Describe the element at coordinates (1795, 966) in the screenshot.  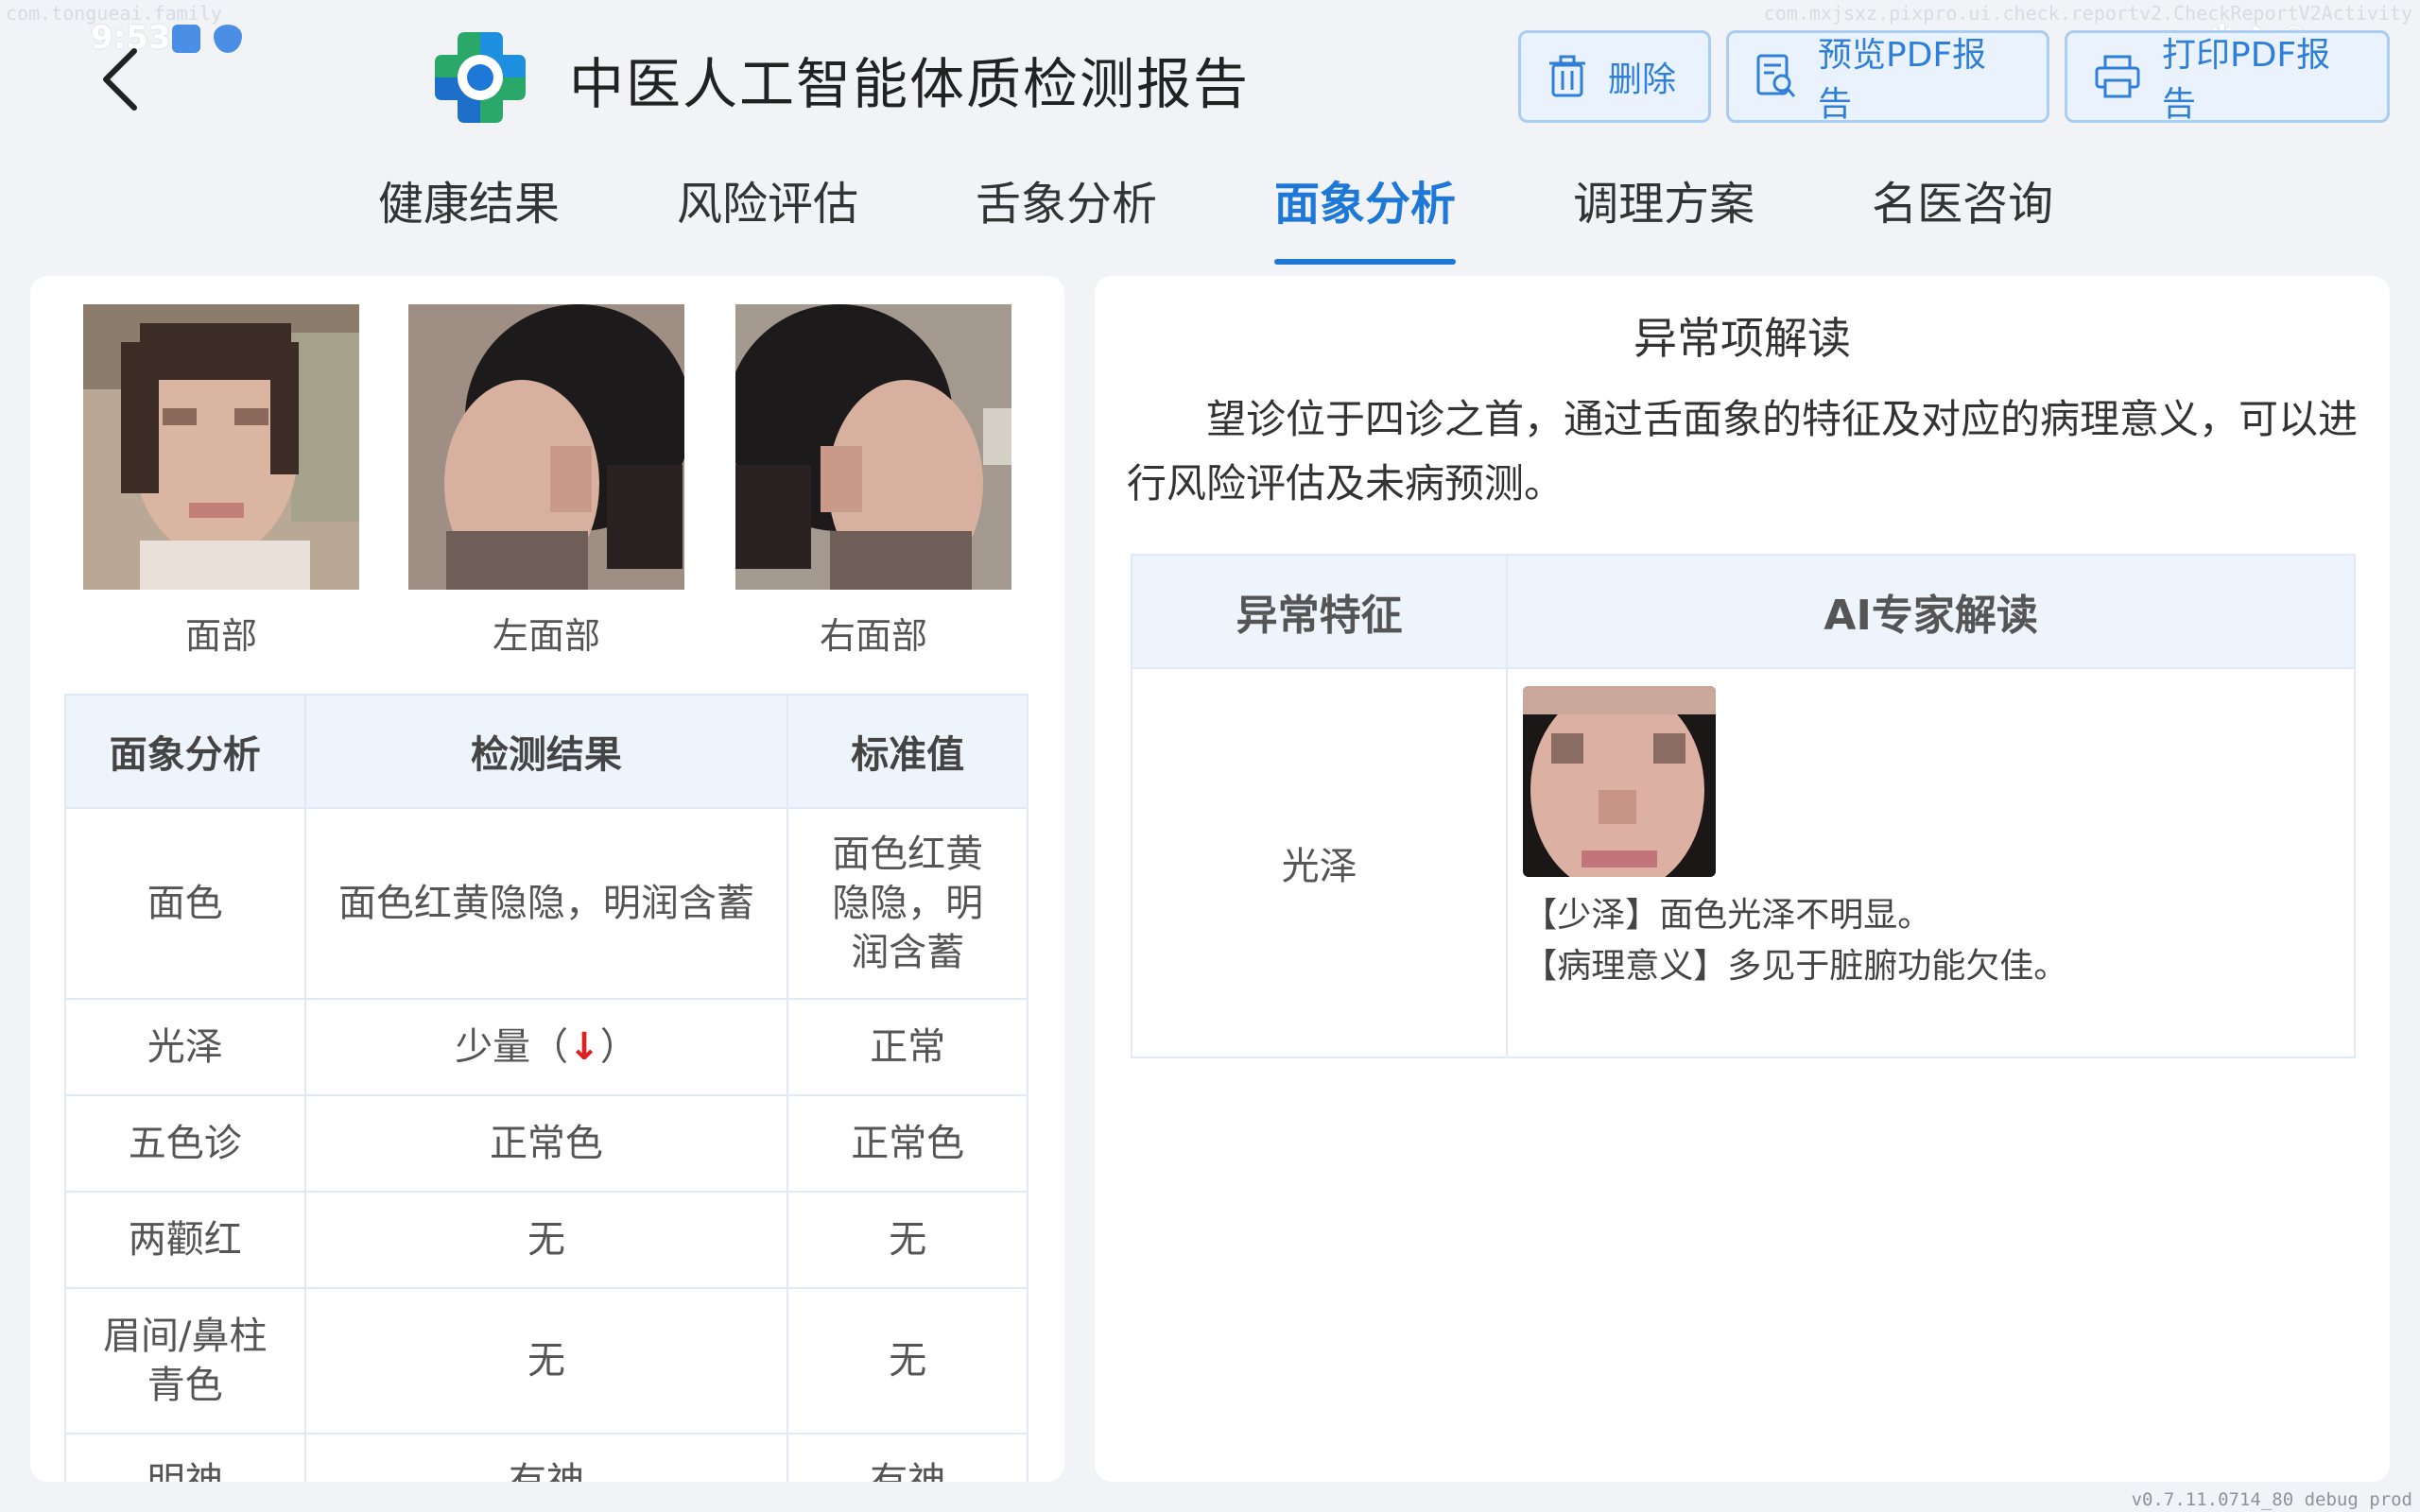
I see `interpretation-line: 【病理意义】多见于脏腑功能欠佳。` at that location.